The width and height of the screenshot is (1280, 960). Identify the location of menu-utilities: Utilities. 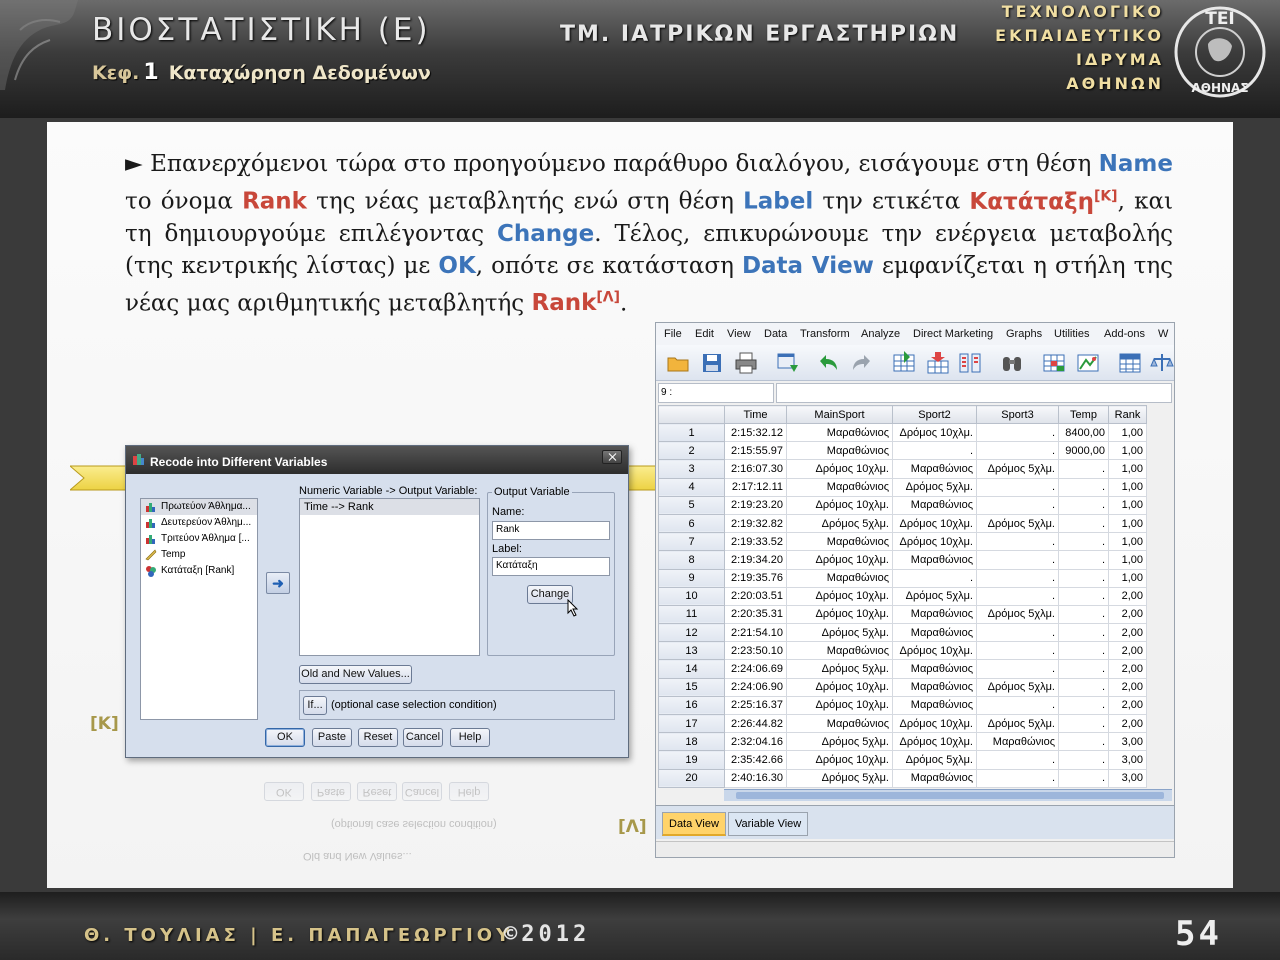
(1071, 334).